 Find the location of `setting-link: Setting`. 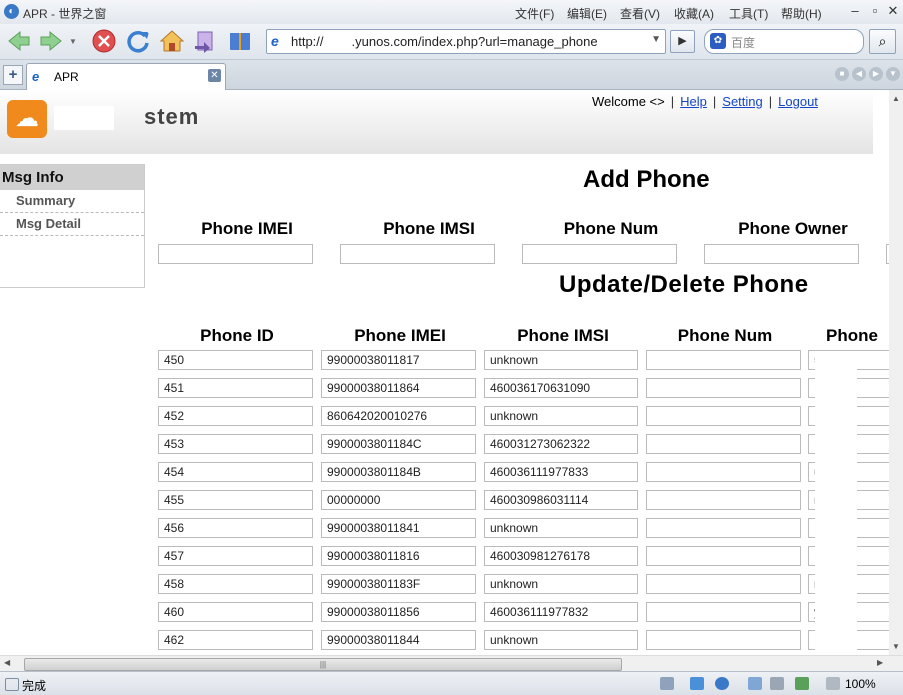

setting-link: Setting is located at coordinates (742, 101).